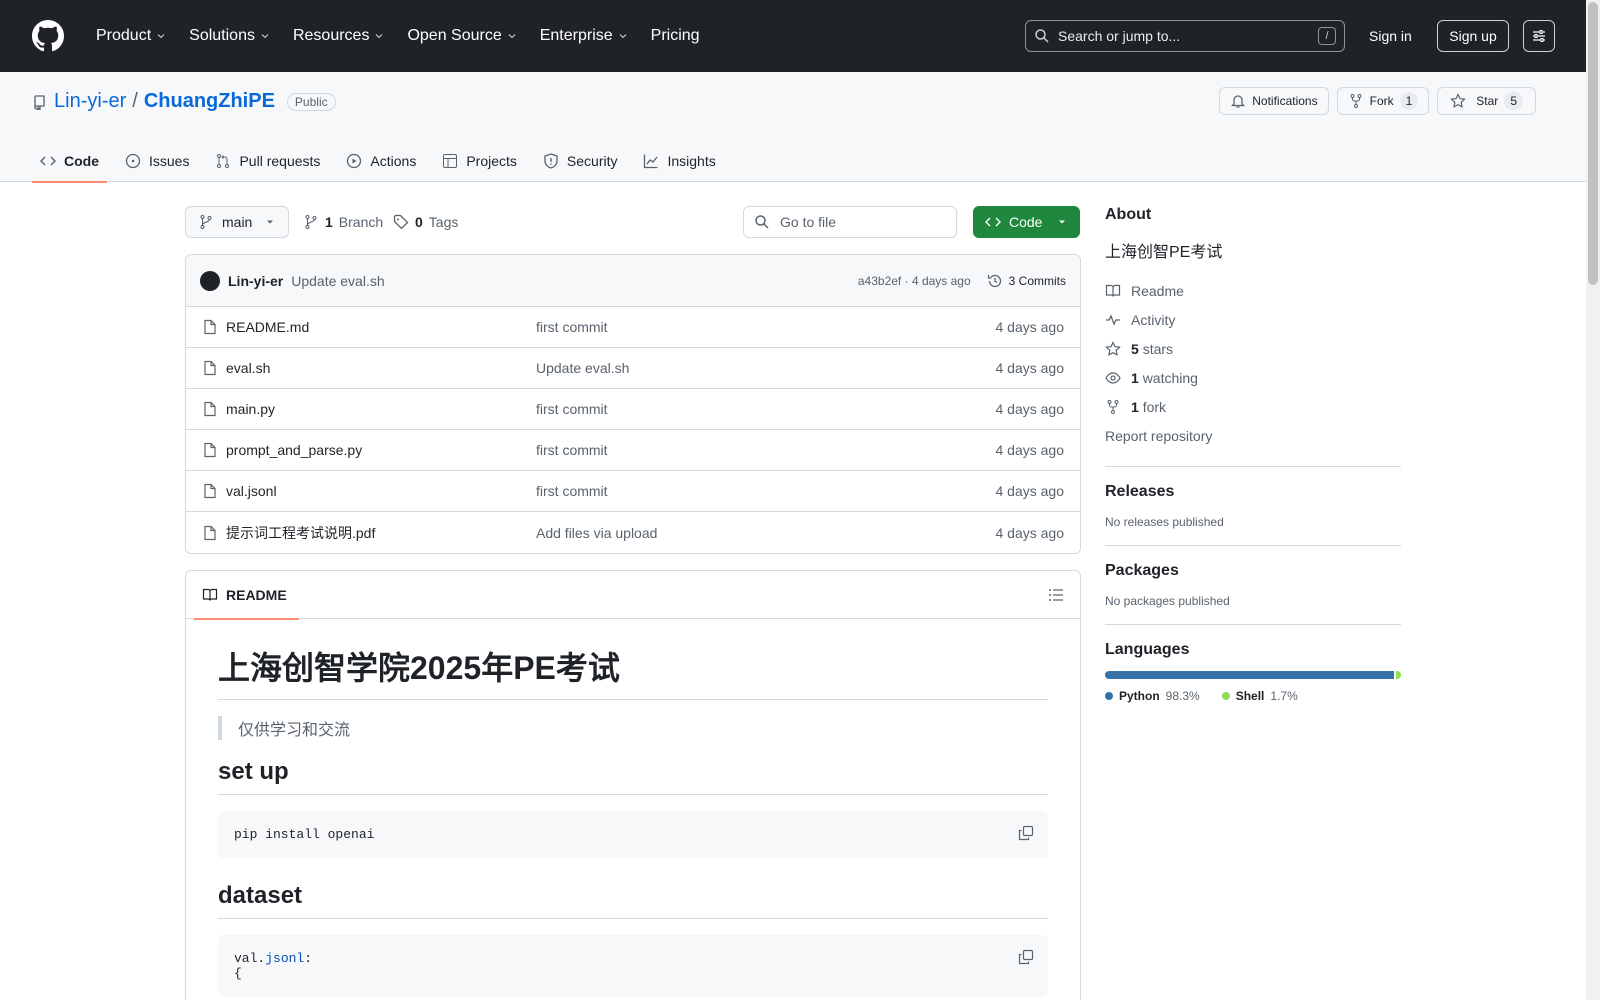 Image resolution: width=1600 pixels, height=1000 pixels. I want to click on file-row: main.py first commit 4 days ago, so click(633, 409).